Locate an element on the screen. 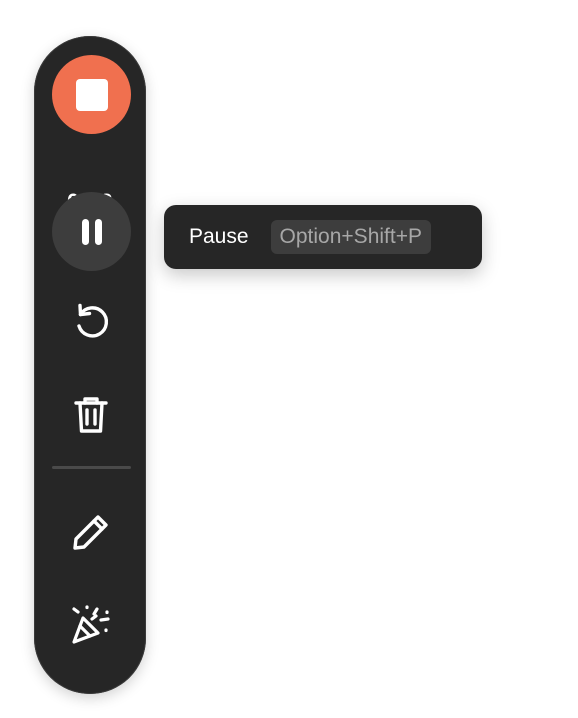 This screenshot has width=578, height=718. pause-tooltip: Pause Option+Shift+P is located at coordinates (323, 237).